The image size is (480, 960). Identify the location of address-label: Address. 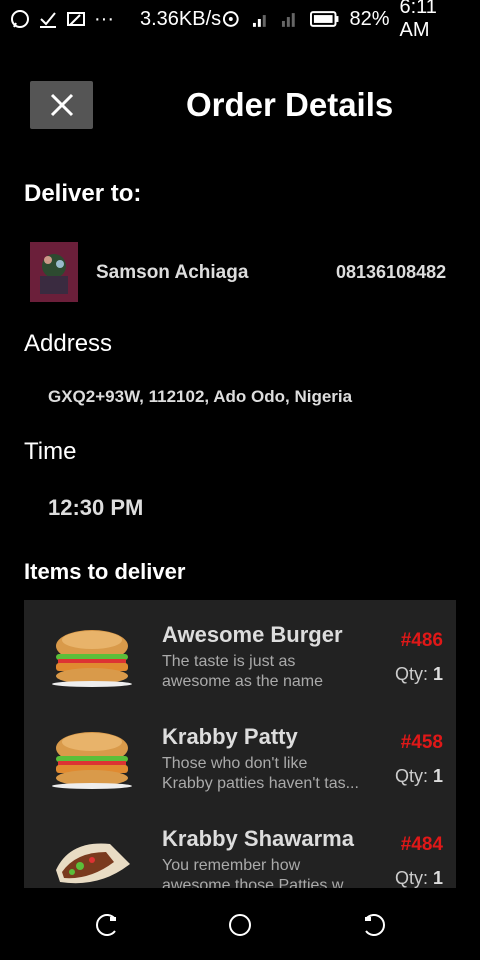
(68, 343).